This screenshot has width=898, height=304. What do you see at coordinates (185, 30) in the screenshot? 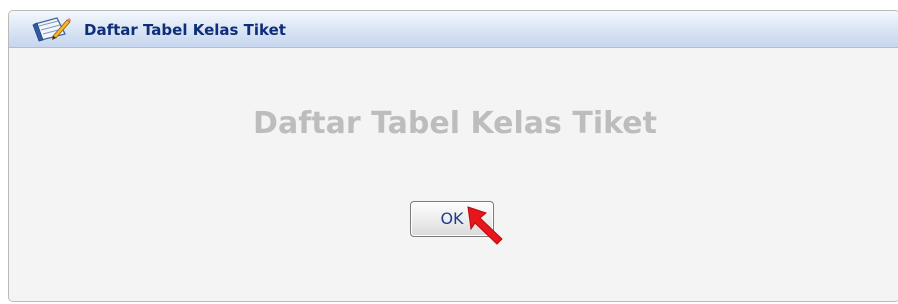
I see `dialog-title: Daftar Tabel Kelas Tiket` at bounding box center [185, 30].